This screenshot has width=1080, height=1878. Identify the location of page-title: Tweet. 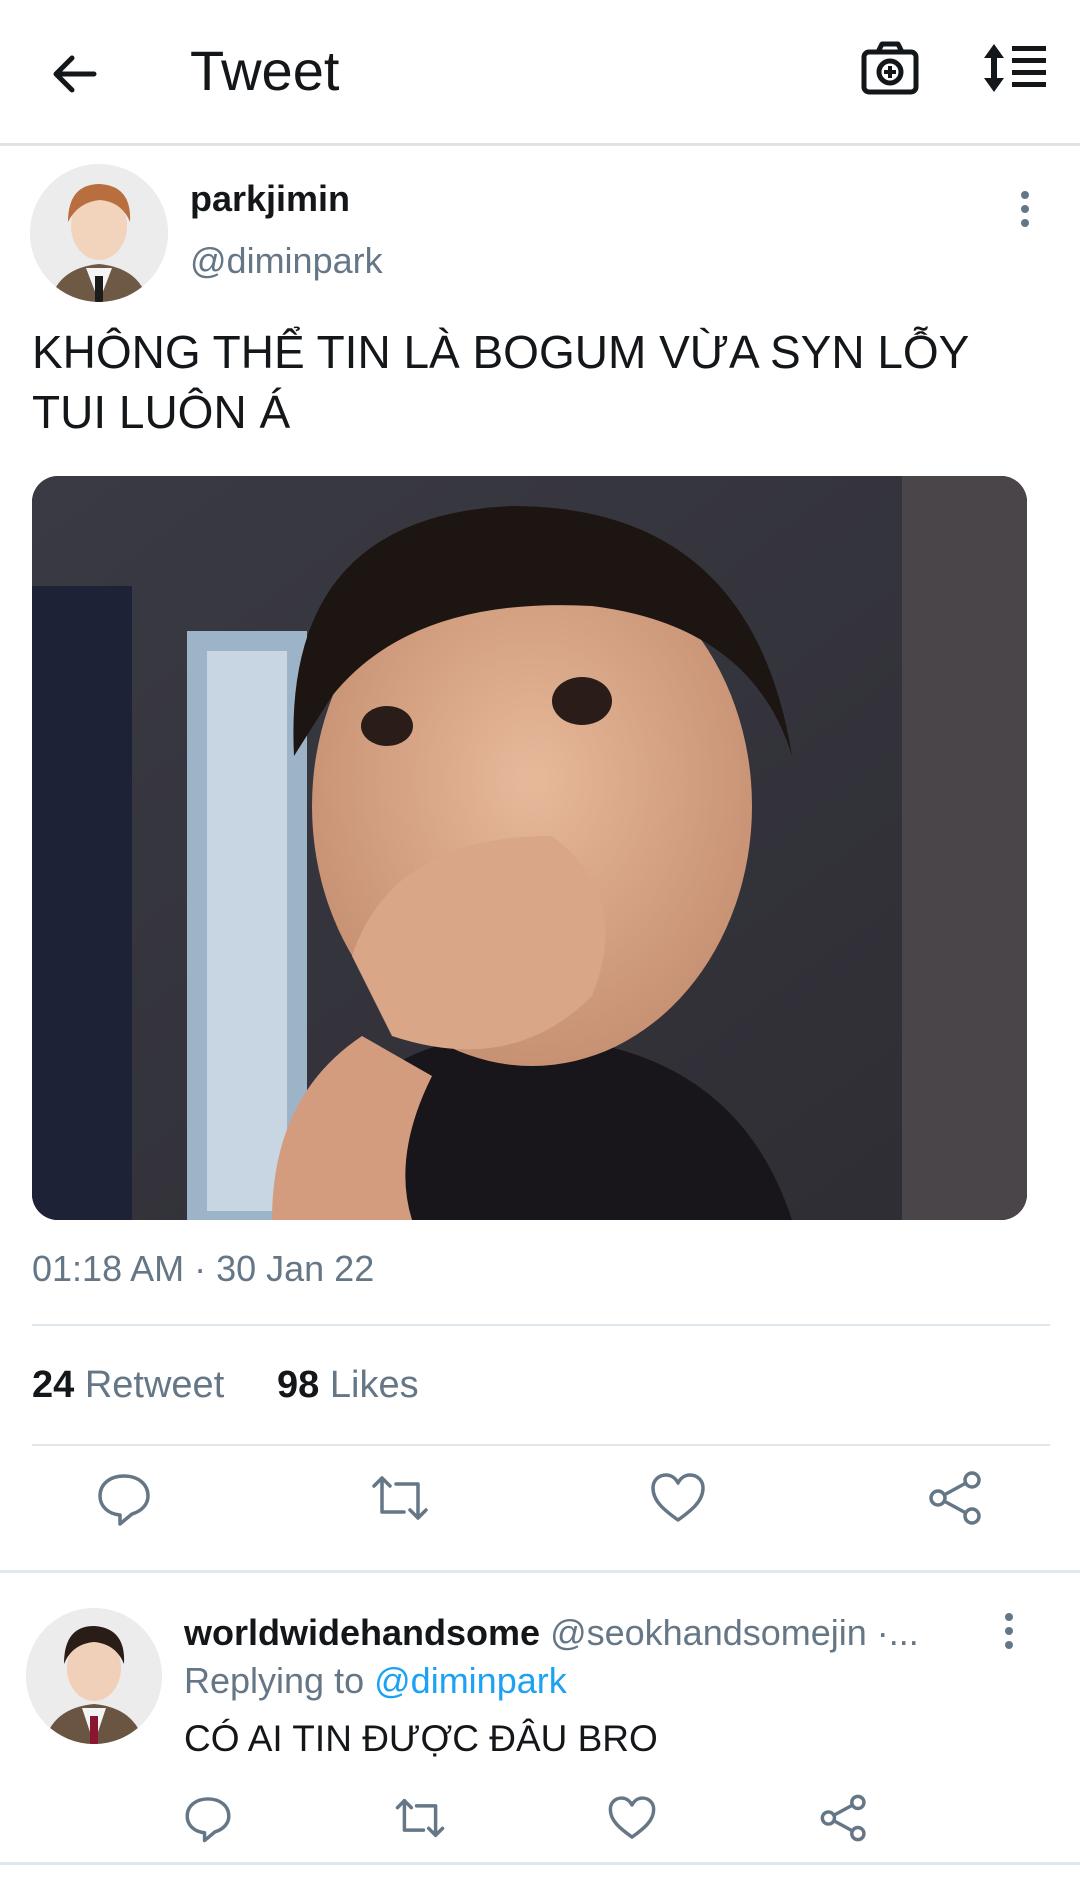
(265, 70).